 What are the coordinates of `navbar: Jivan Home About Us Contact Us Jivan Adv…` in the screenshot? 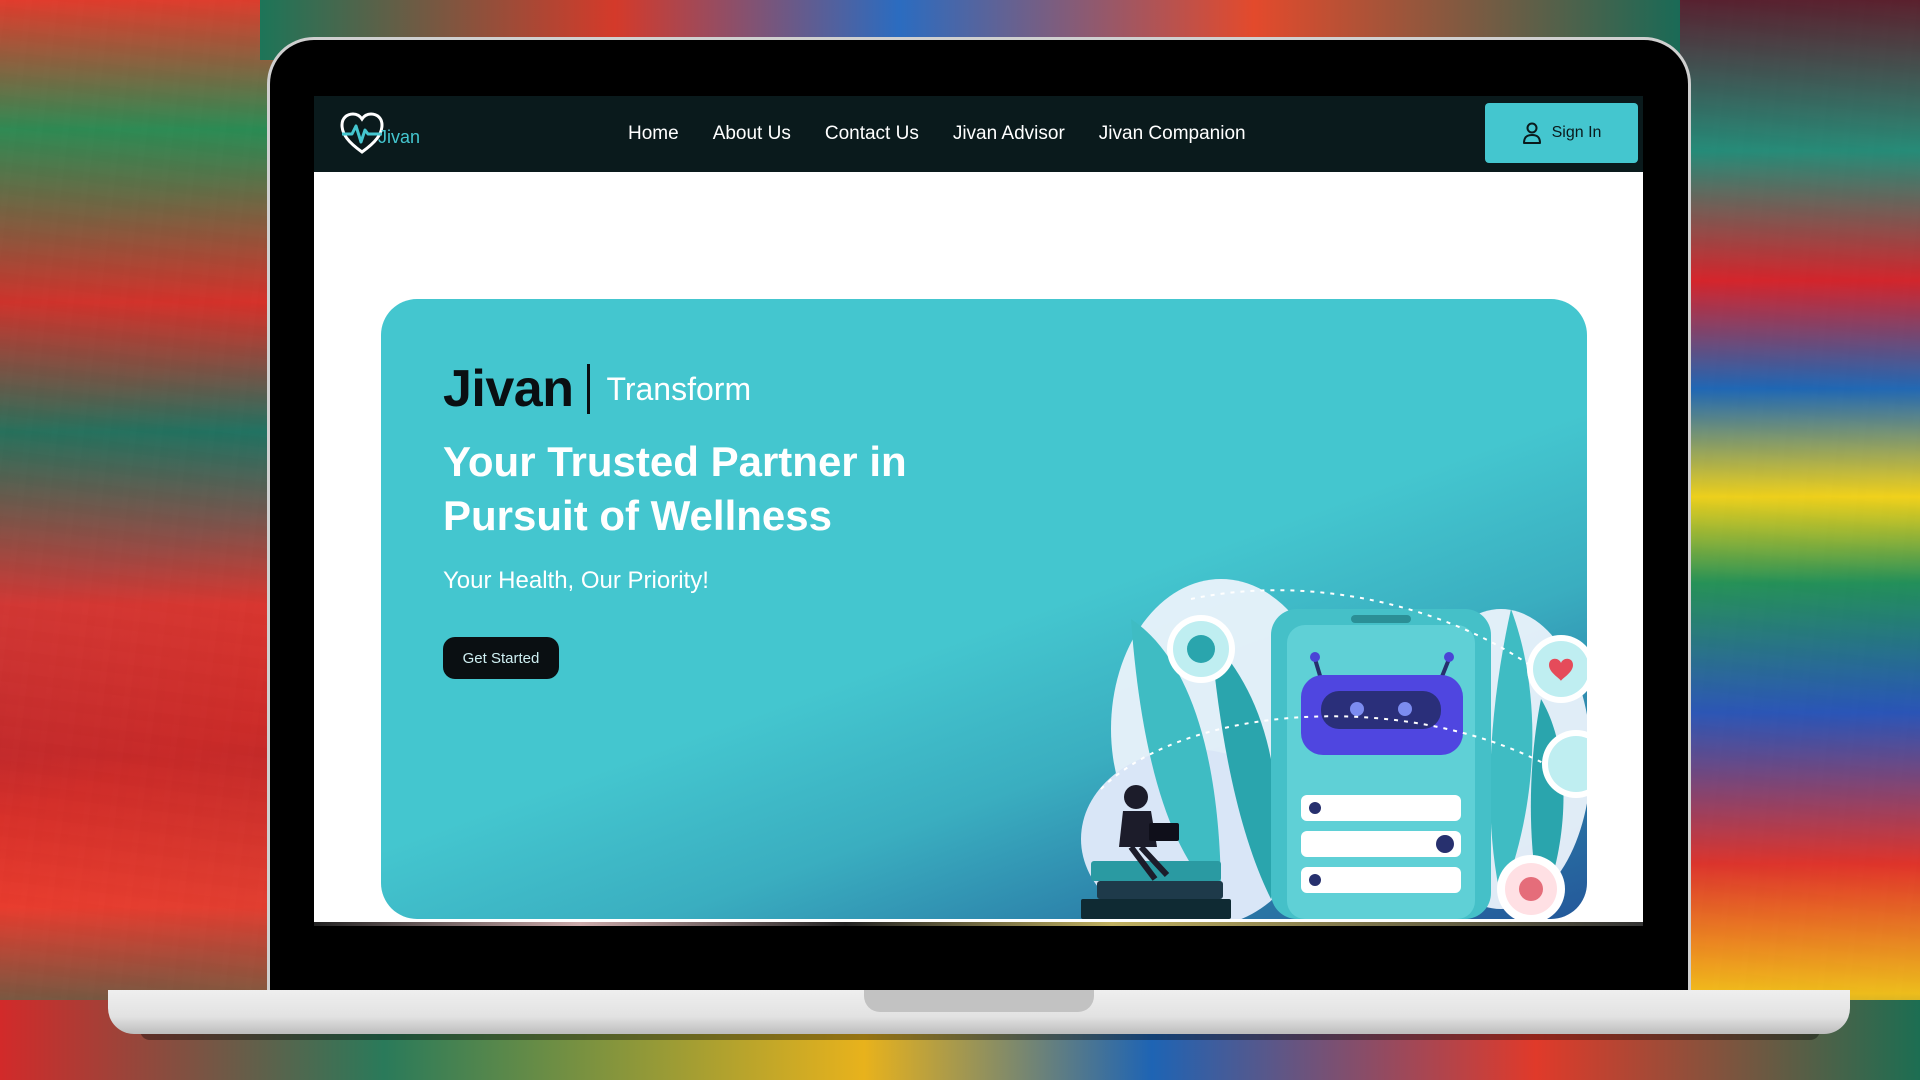 It's located at (978, 134).